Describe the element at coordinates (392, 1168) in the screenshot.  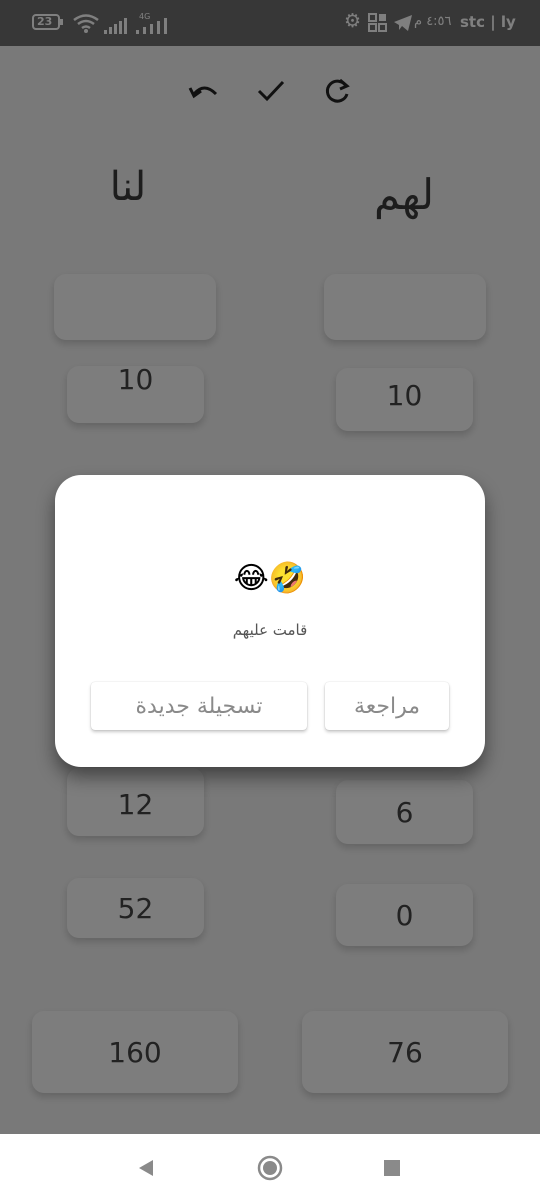
I see `recents-icon` at that location.